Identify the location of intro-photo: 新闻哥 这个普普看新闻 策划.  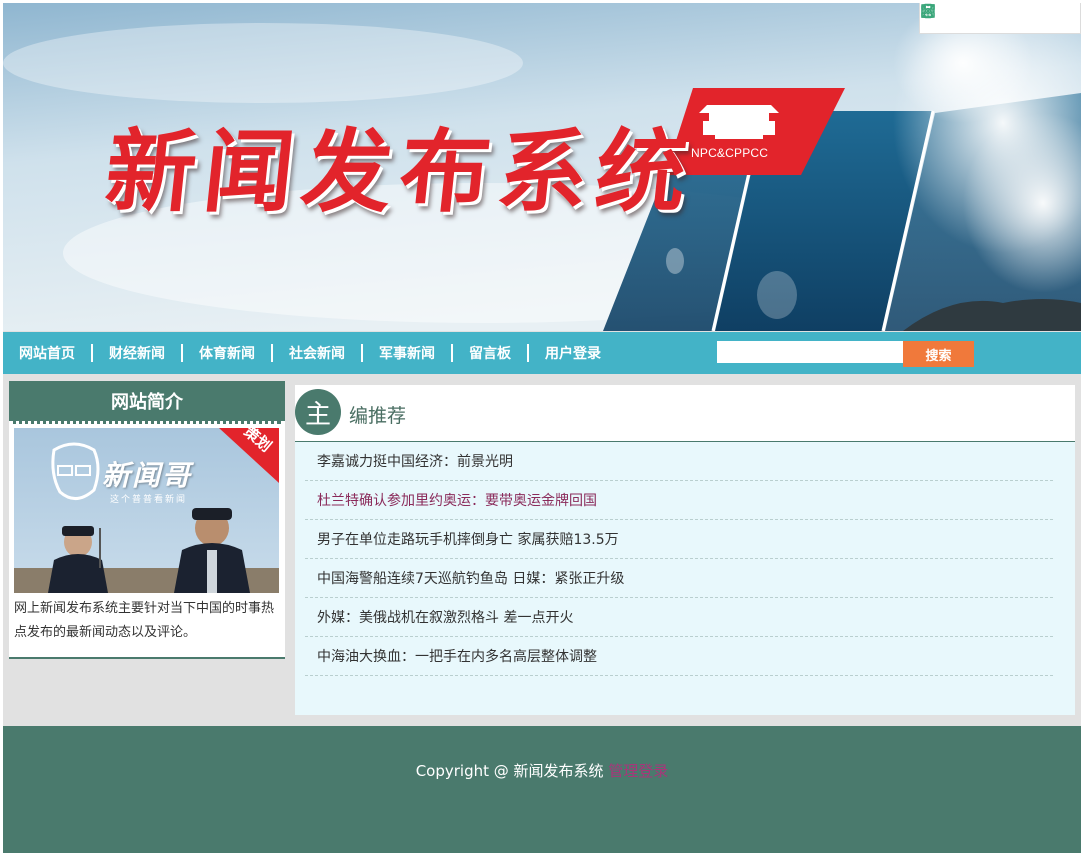
(146, 510).